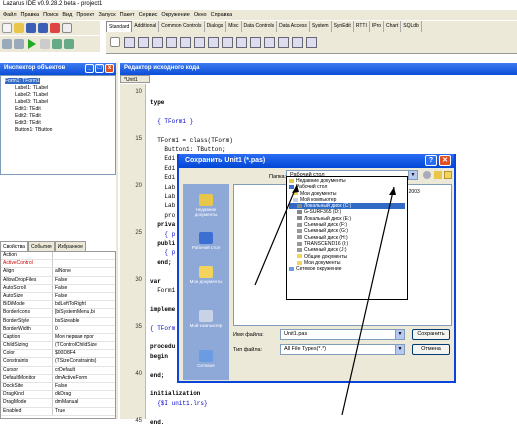 The height and width of the screenshot is (426, 517). I want to click on property-row: DragKind dkDrag, so click(58, 395).